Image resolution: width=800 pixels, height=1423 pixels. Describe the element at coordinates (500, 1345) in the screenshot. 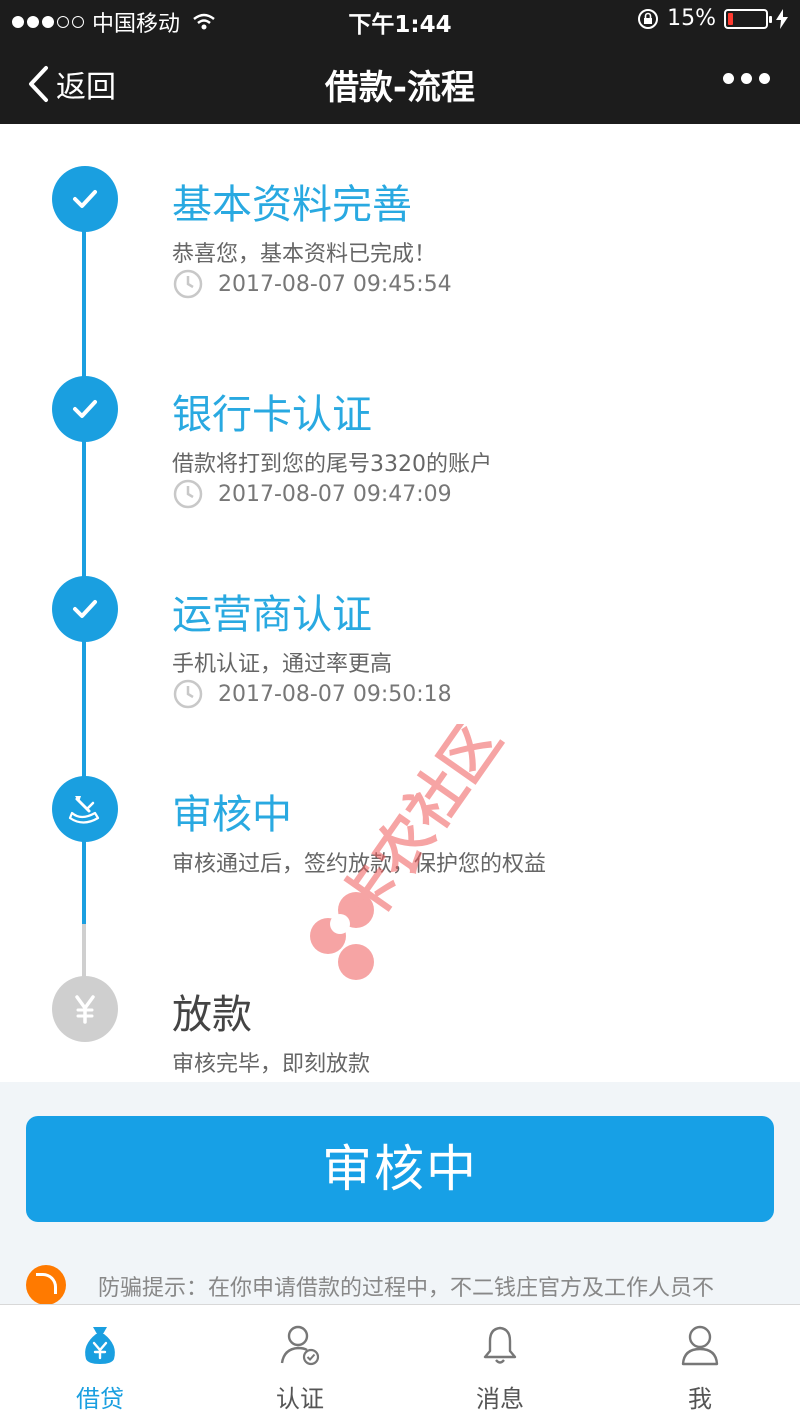

I see `bell-icon` at that location.